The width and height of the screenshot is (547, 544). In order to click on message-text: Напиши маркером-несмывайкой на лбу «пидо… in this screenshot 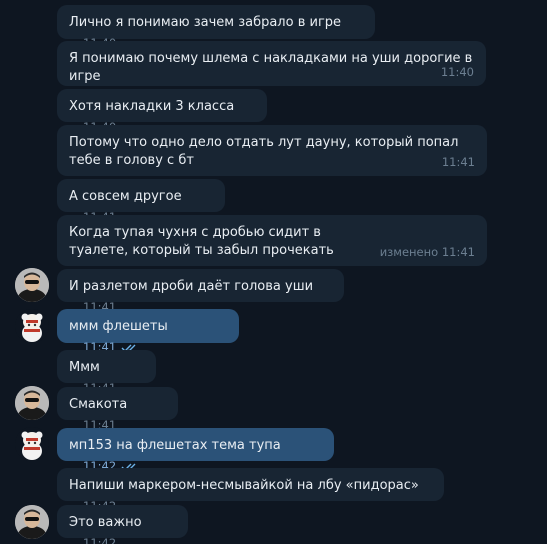, I will do `click(244, 485)`.